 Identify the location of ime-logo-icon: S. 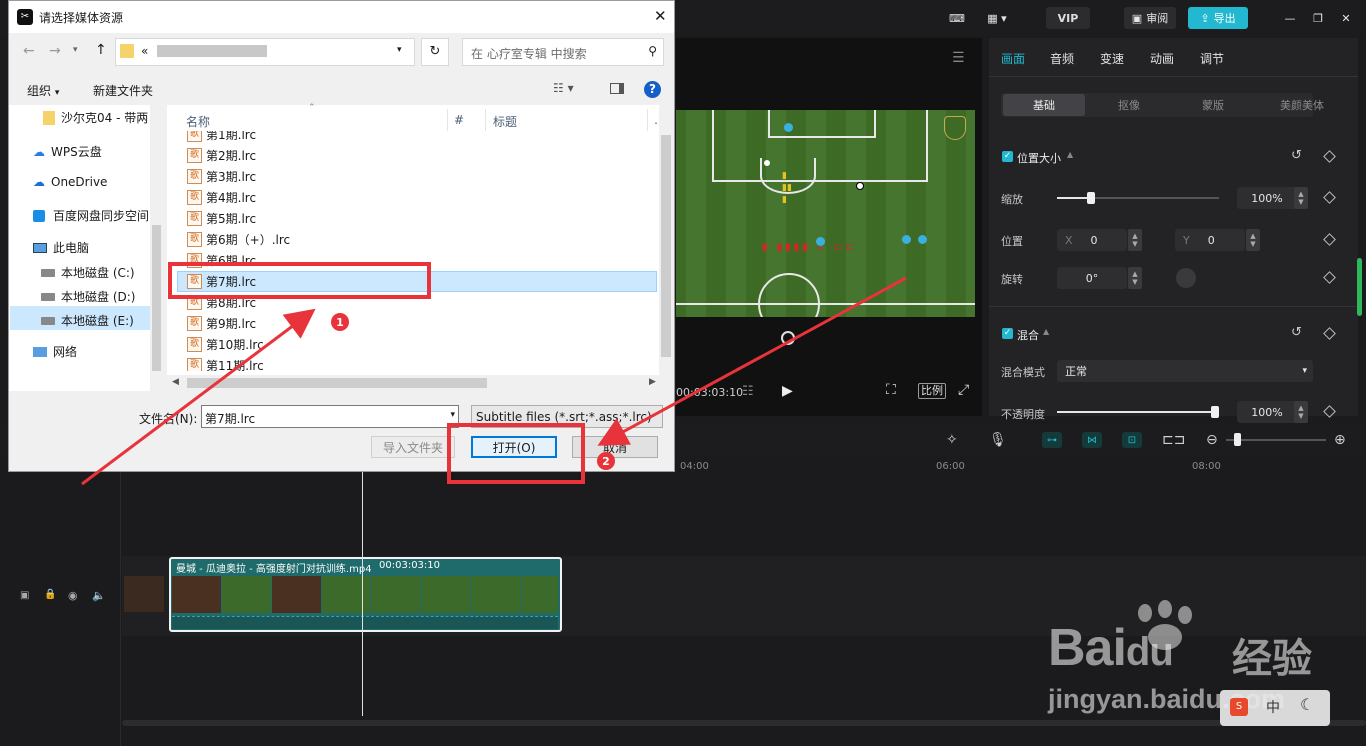
(1239, 707).